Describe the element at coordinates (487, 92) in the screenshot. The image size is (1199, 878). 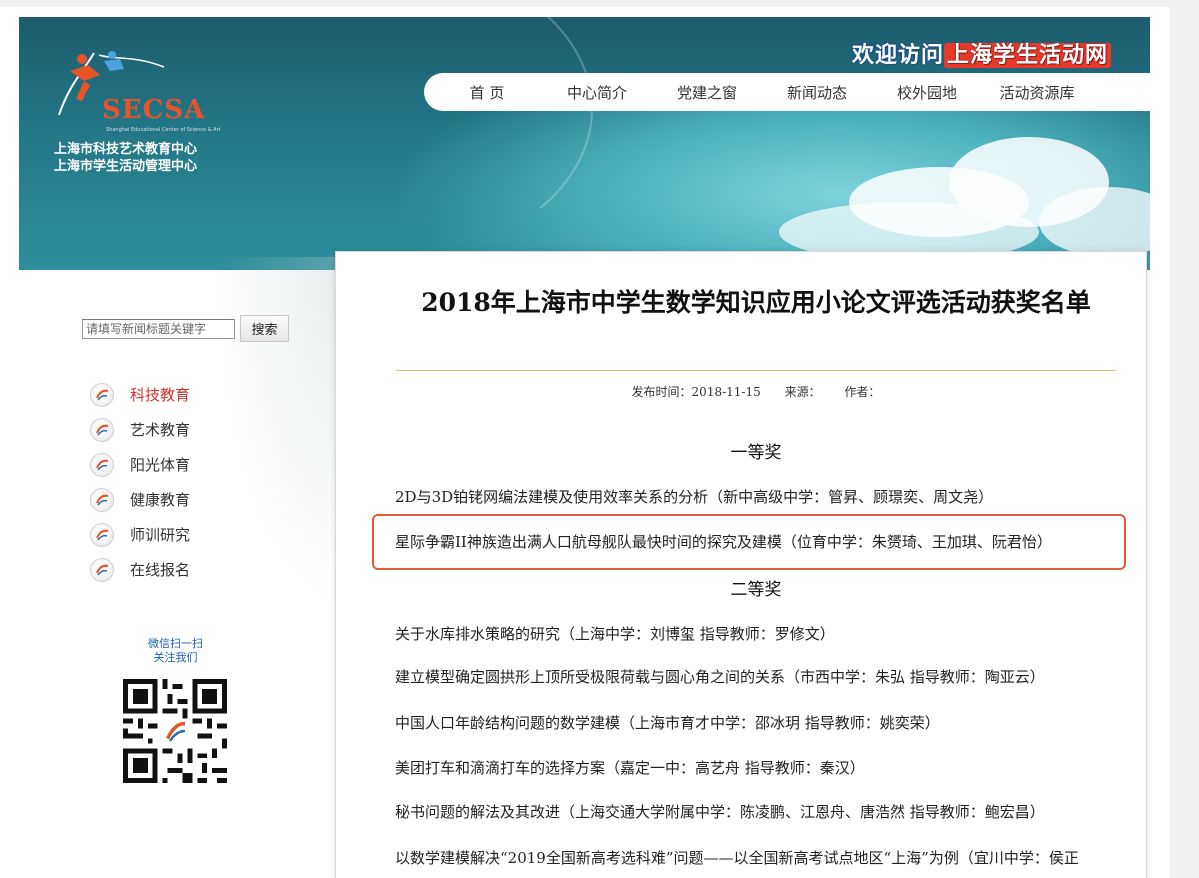
I see `nav-home: 首 页` at that location.